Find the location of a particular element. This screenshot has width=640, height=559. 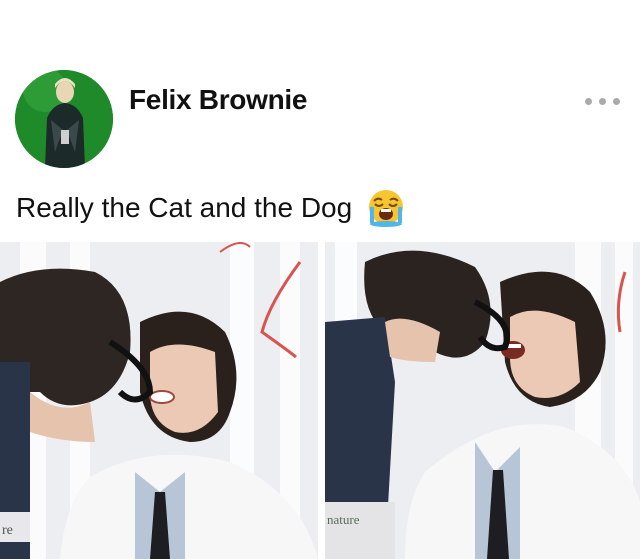

author-avatar is located at coordinates (64, 119).